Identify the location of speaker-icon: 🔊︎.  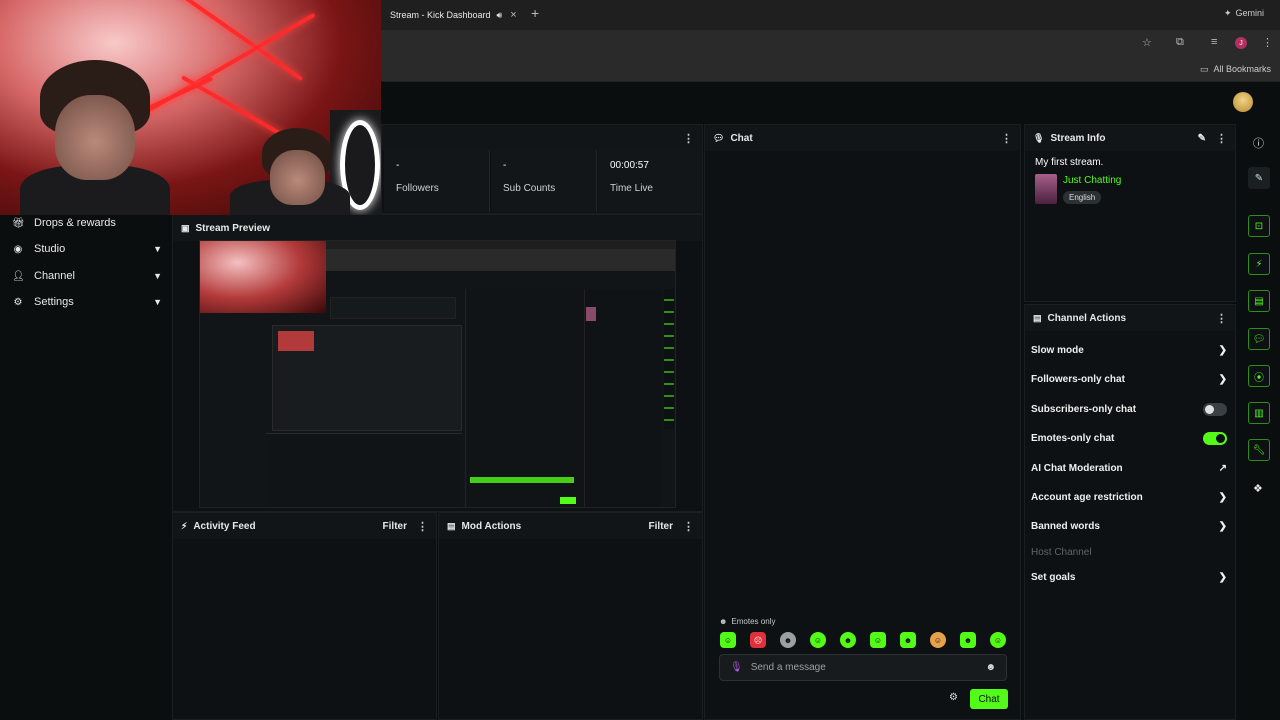
(500, 15).